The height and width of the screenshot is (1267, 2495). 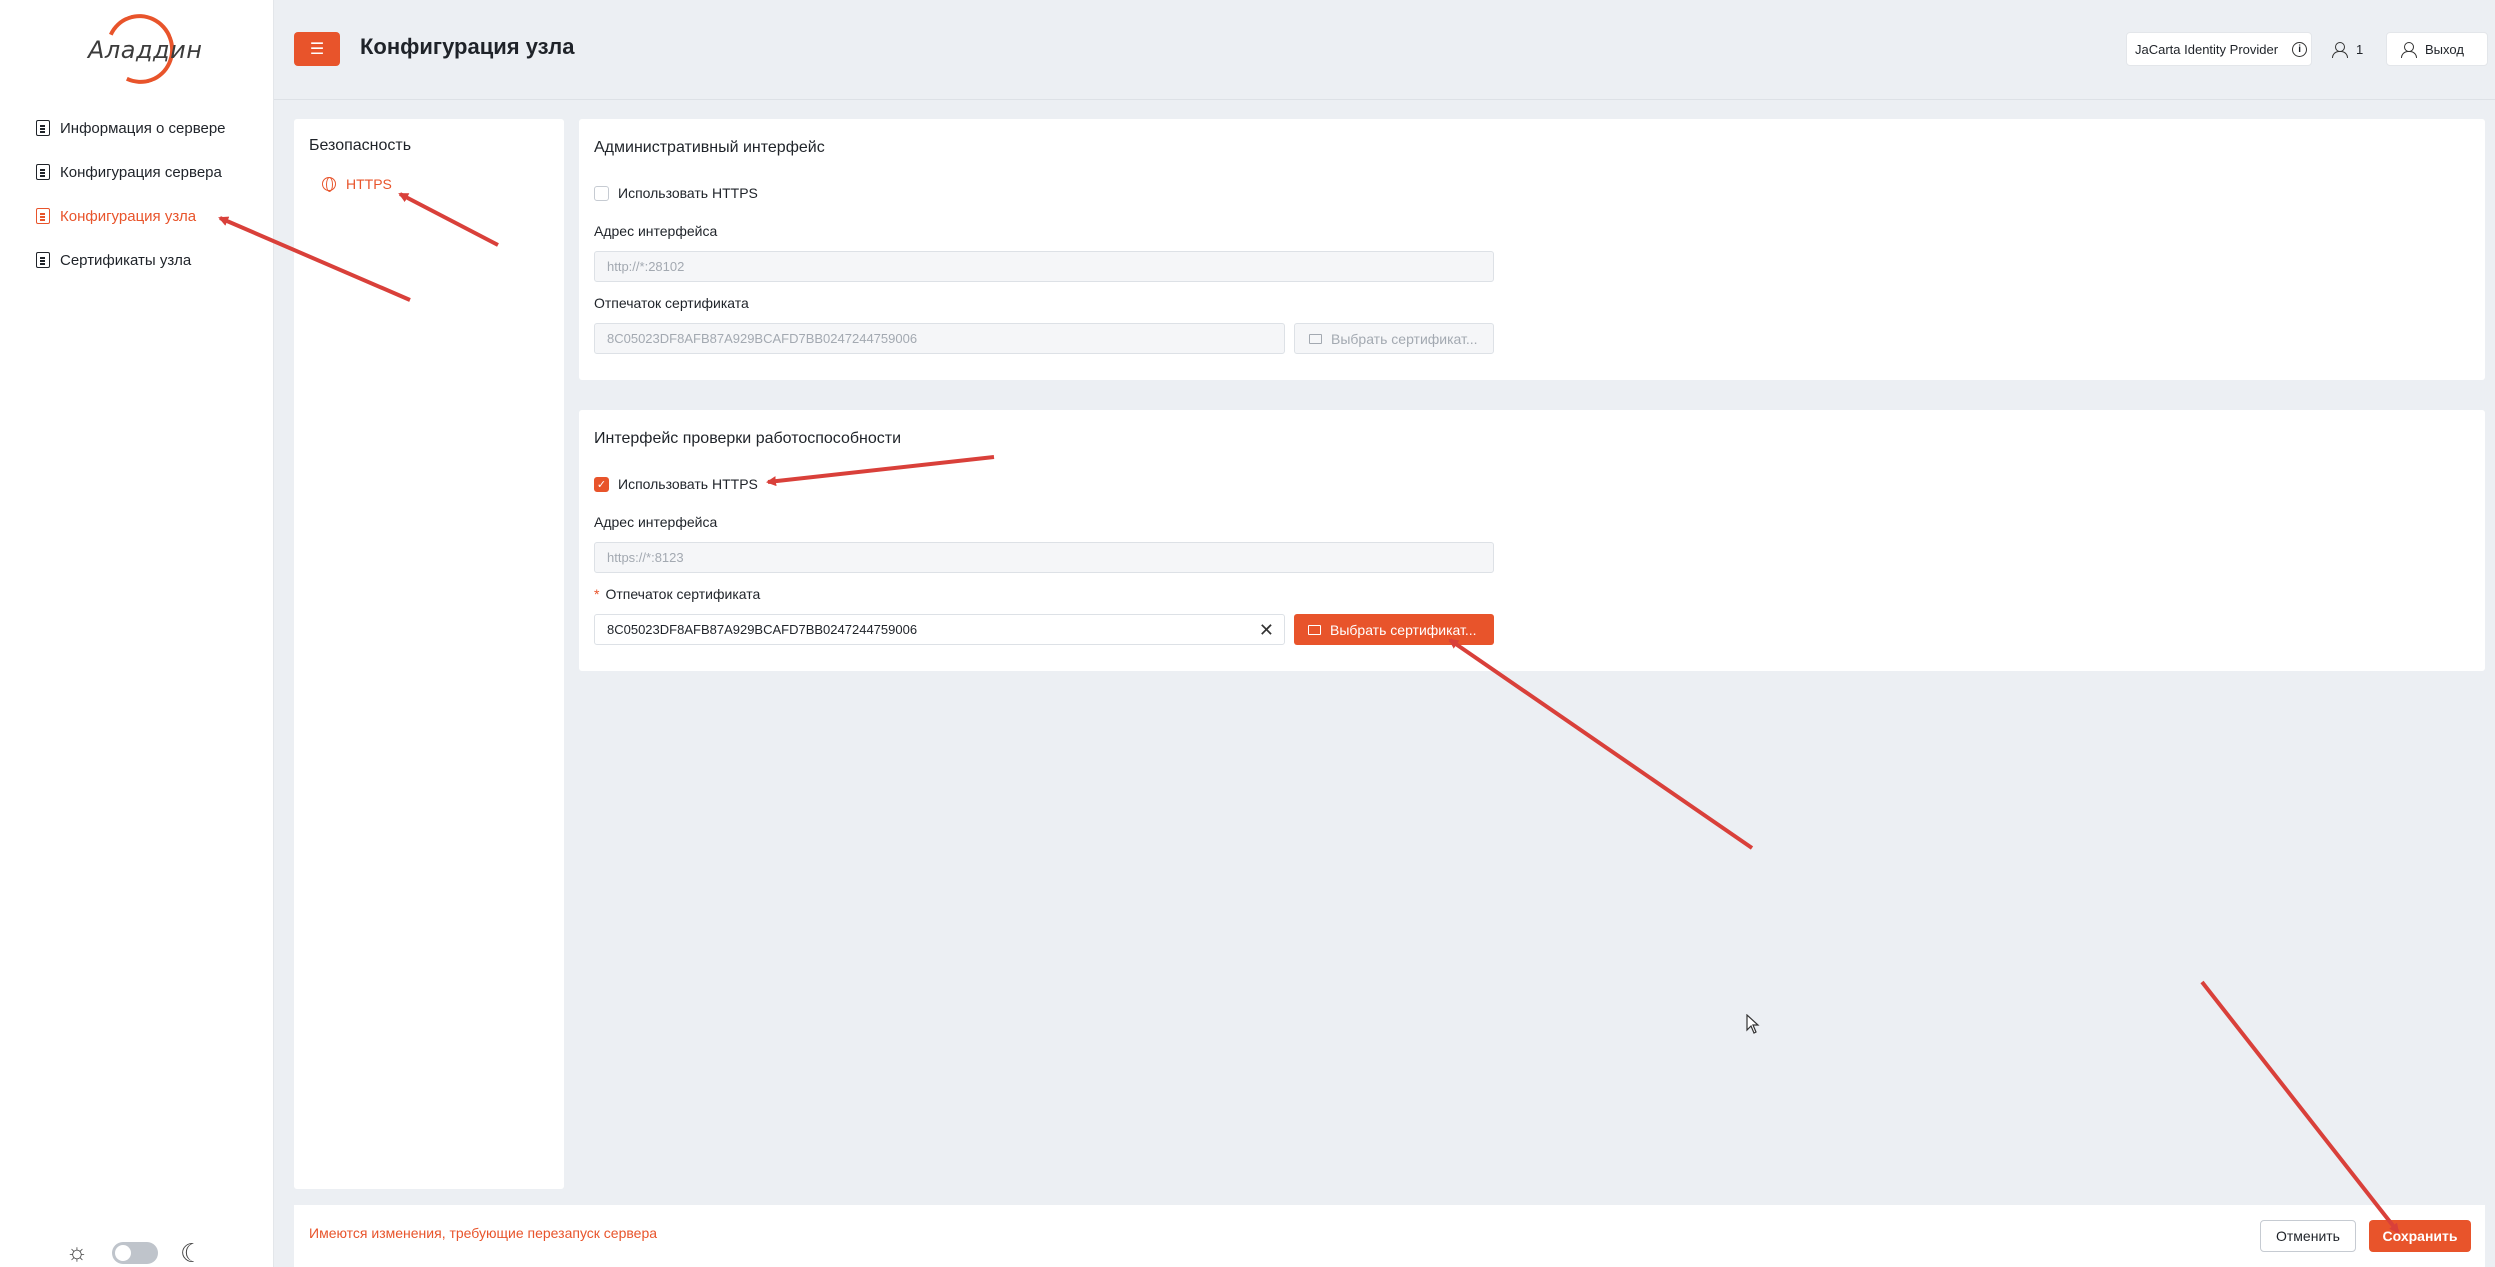 I want to click on sidebar-item-node-certificates: Сертификаты узла, so click(x=137, y=260).